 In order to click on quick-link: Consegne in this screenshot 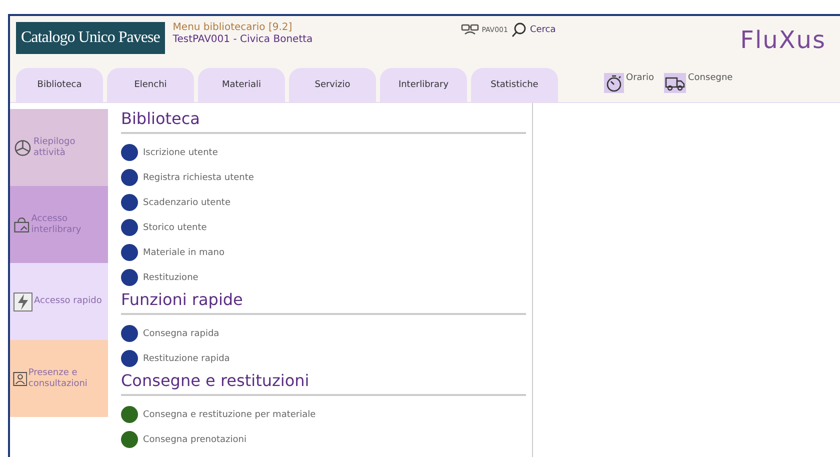, I will do `click(698, 83)`.